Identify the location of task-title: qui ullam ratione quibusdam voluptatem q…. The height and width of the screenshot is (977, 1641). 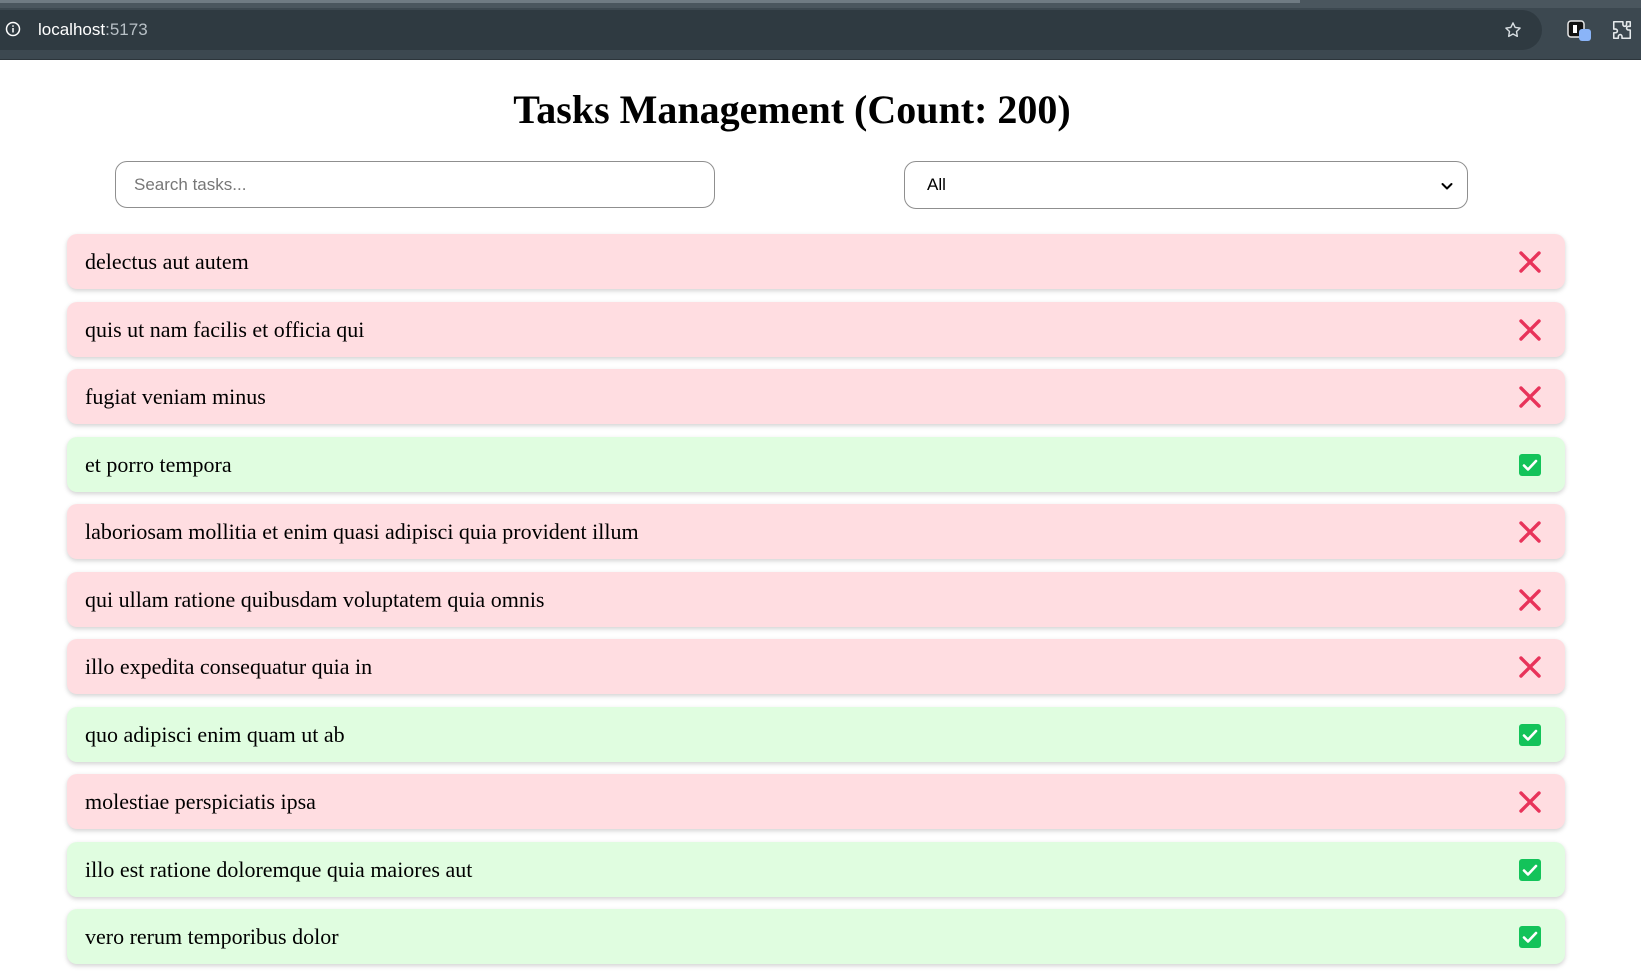
(315, 599).